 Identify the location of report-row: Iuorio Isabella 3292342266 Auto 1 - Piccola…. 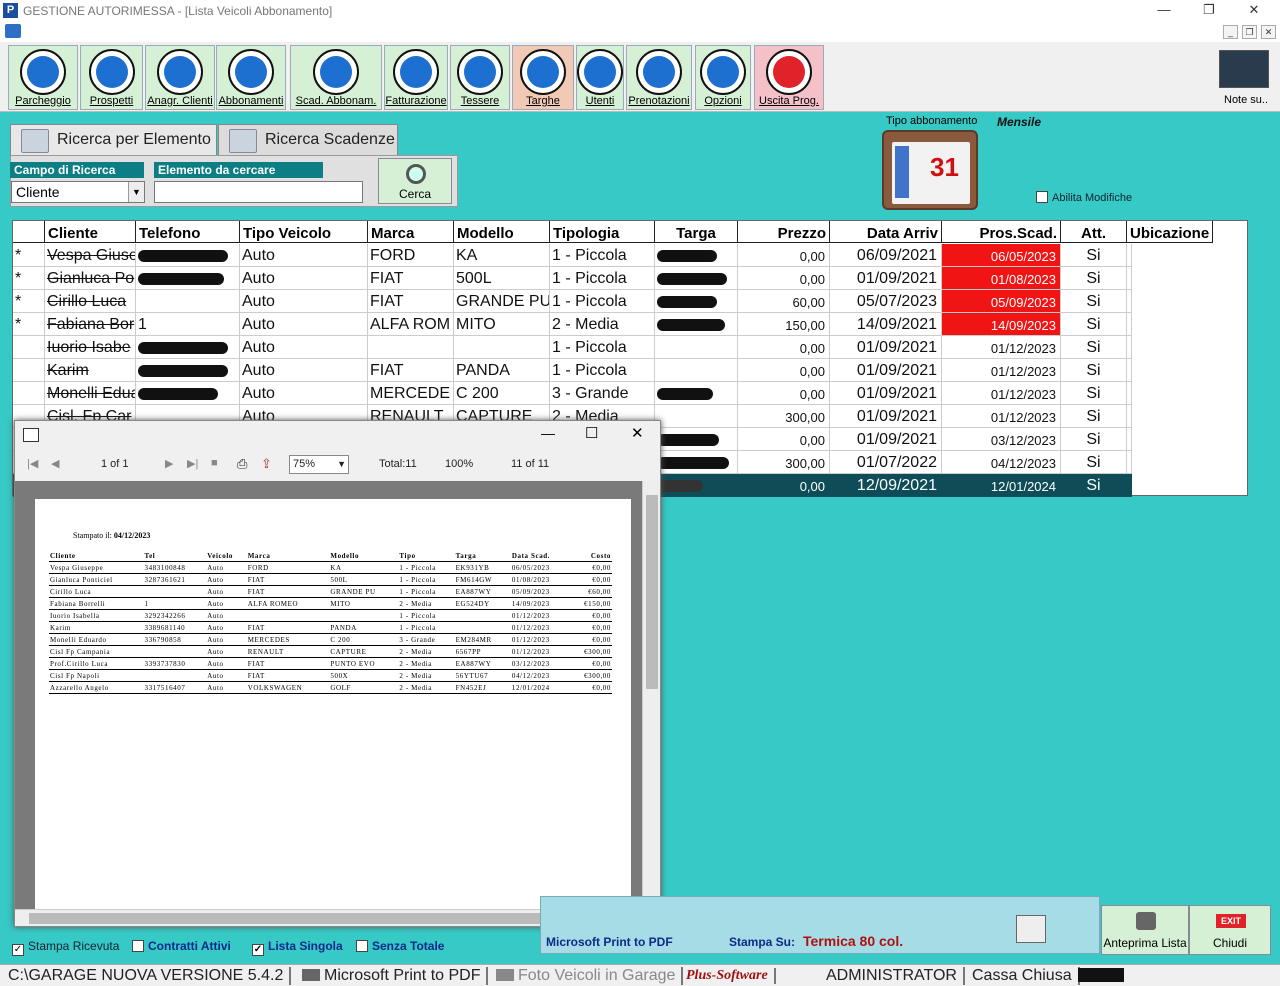
(330, 615).